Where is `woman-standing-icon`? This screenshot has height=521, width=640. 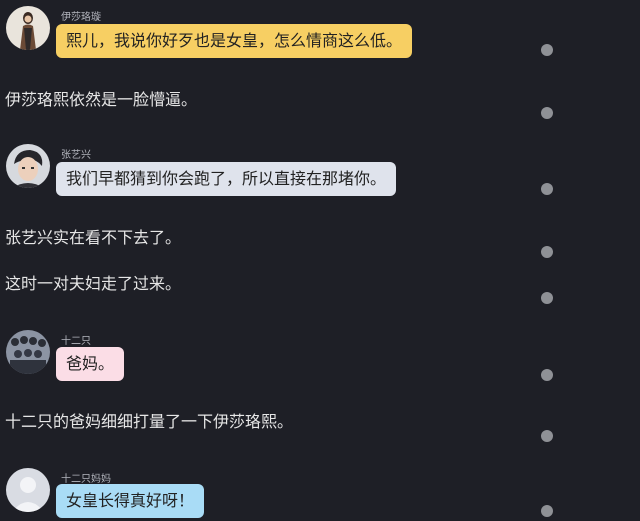
woman-standing-icon is located at coordinates (28, 28).